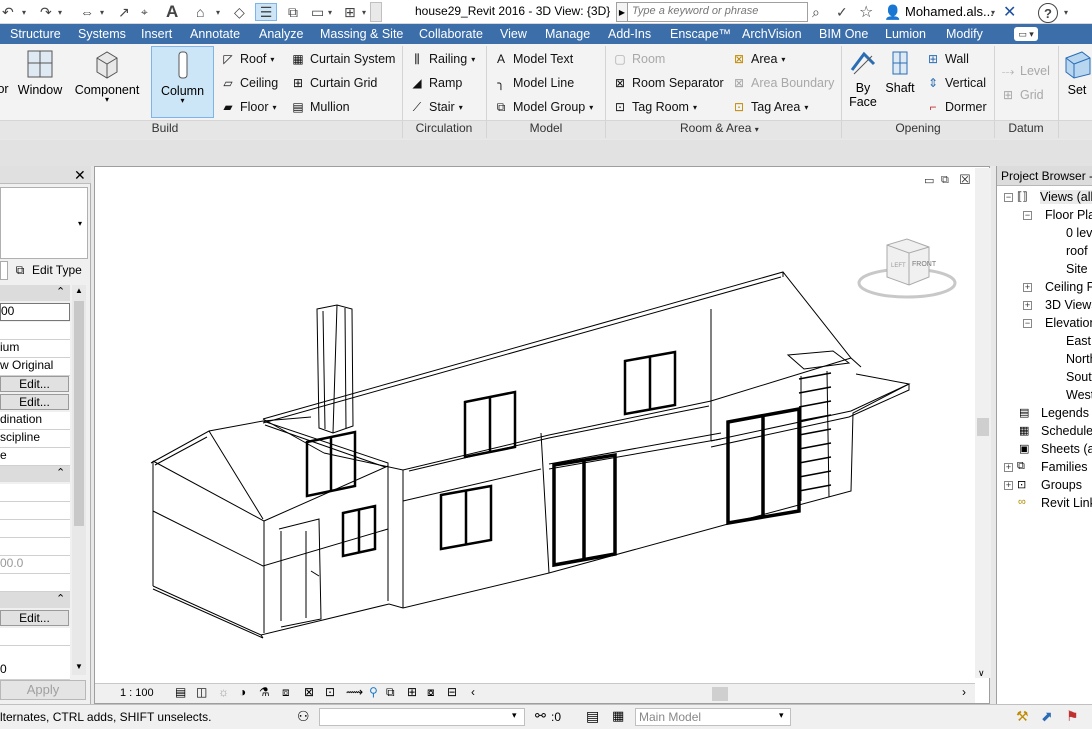  Describe the element at coordinates (390, 692) in the screenshot. I see `temporary-view-icon: ⧉` at that location.